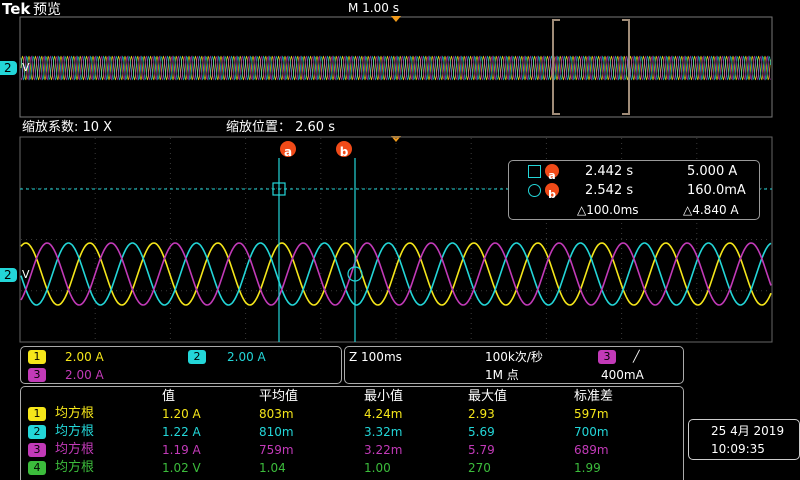 This screenshot has height=480, width=800. I want to click on channel-3-badge: 3, so click(37, 375).